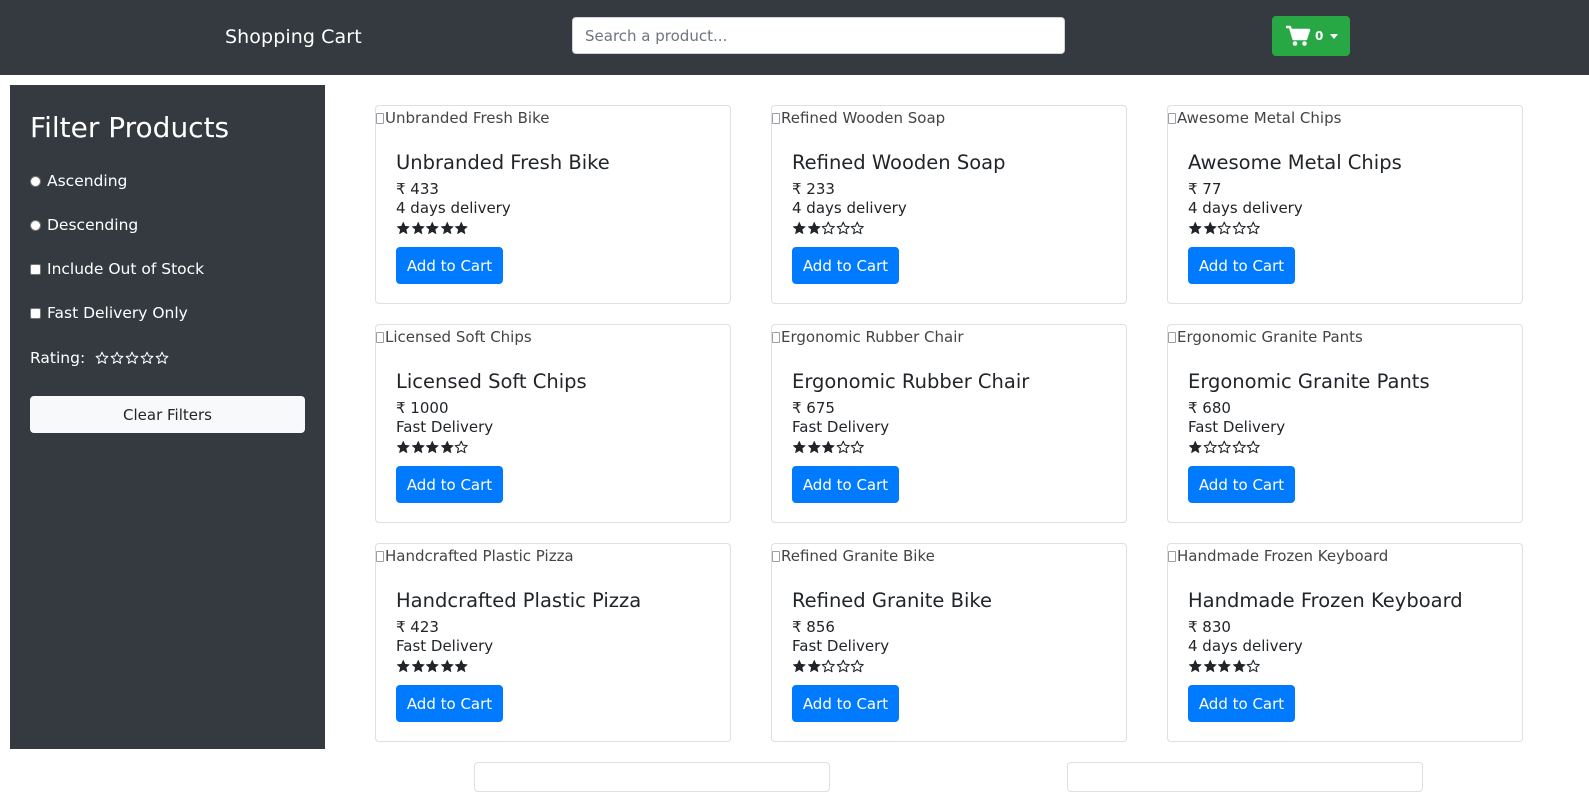 This screenshot has height=792, width=1589. I want to click on product-price: ₹ 77, so click(1205, 189).